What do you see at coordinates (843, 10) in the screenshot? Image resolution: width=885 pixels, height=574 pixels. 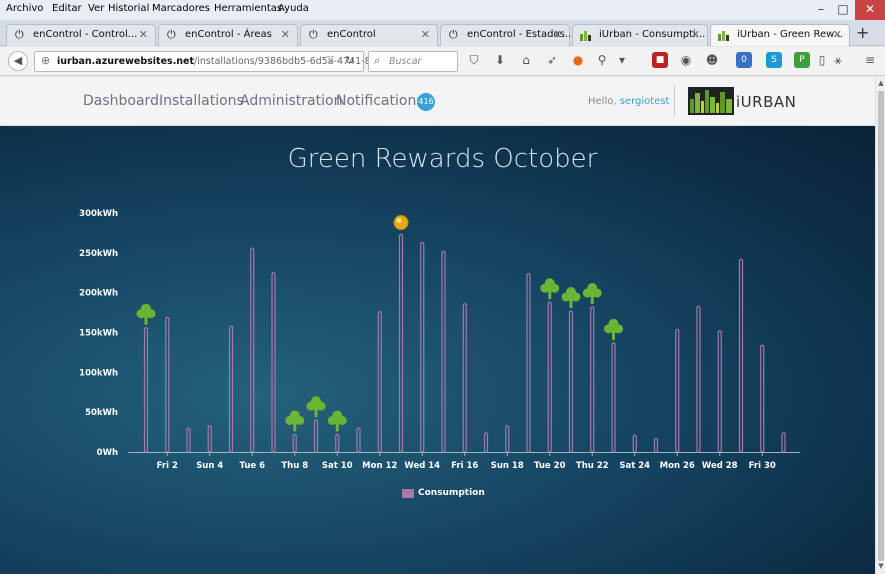 I see `restore-icon: □` at bounding box center [843, 10].